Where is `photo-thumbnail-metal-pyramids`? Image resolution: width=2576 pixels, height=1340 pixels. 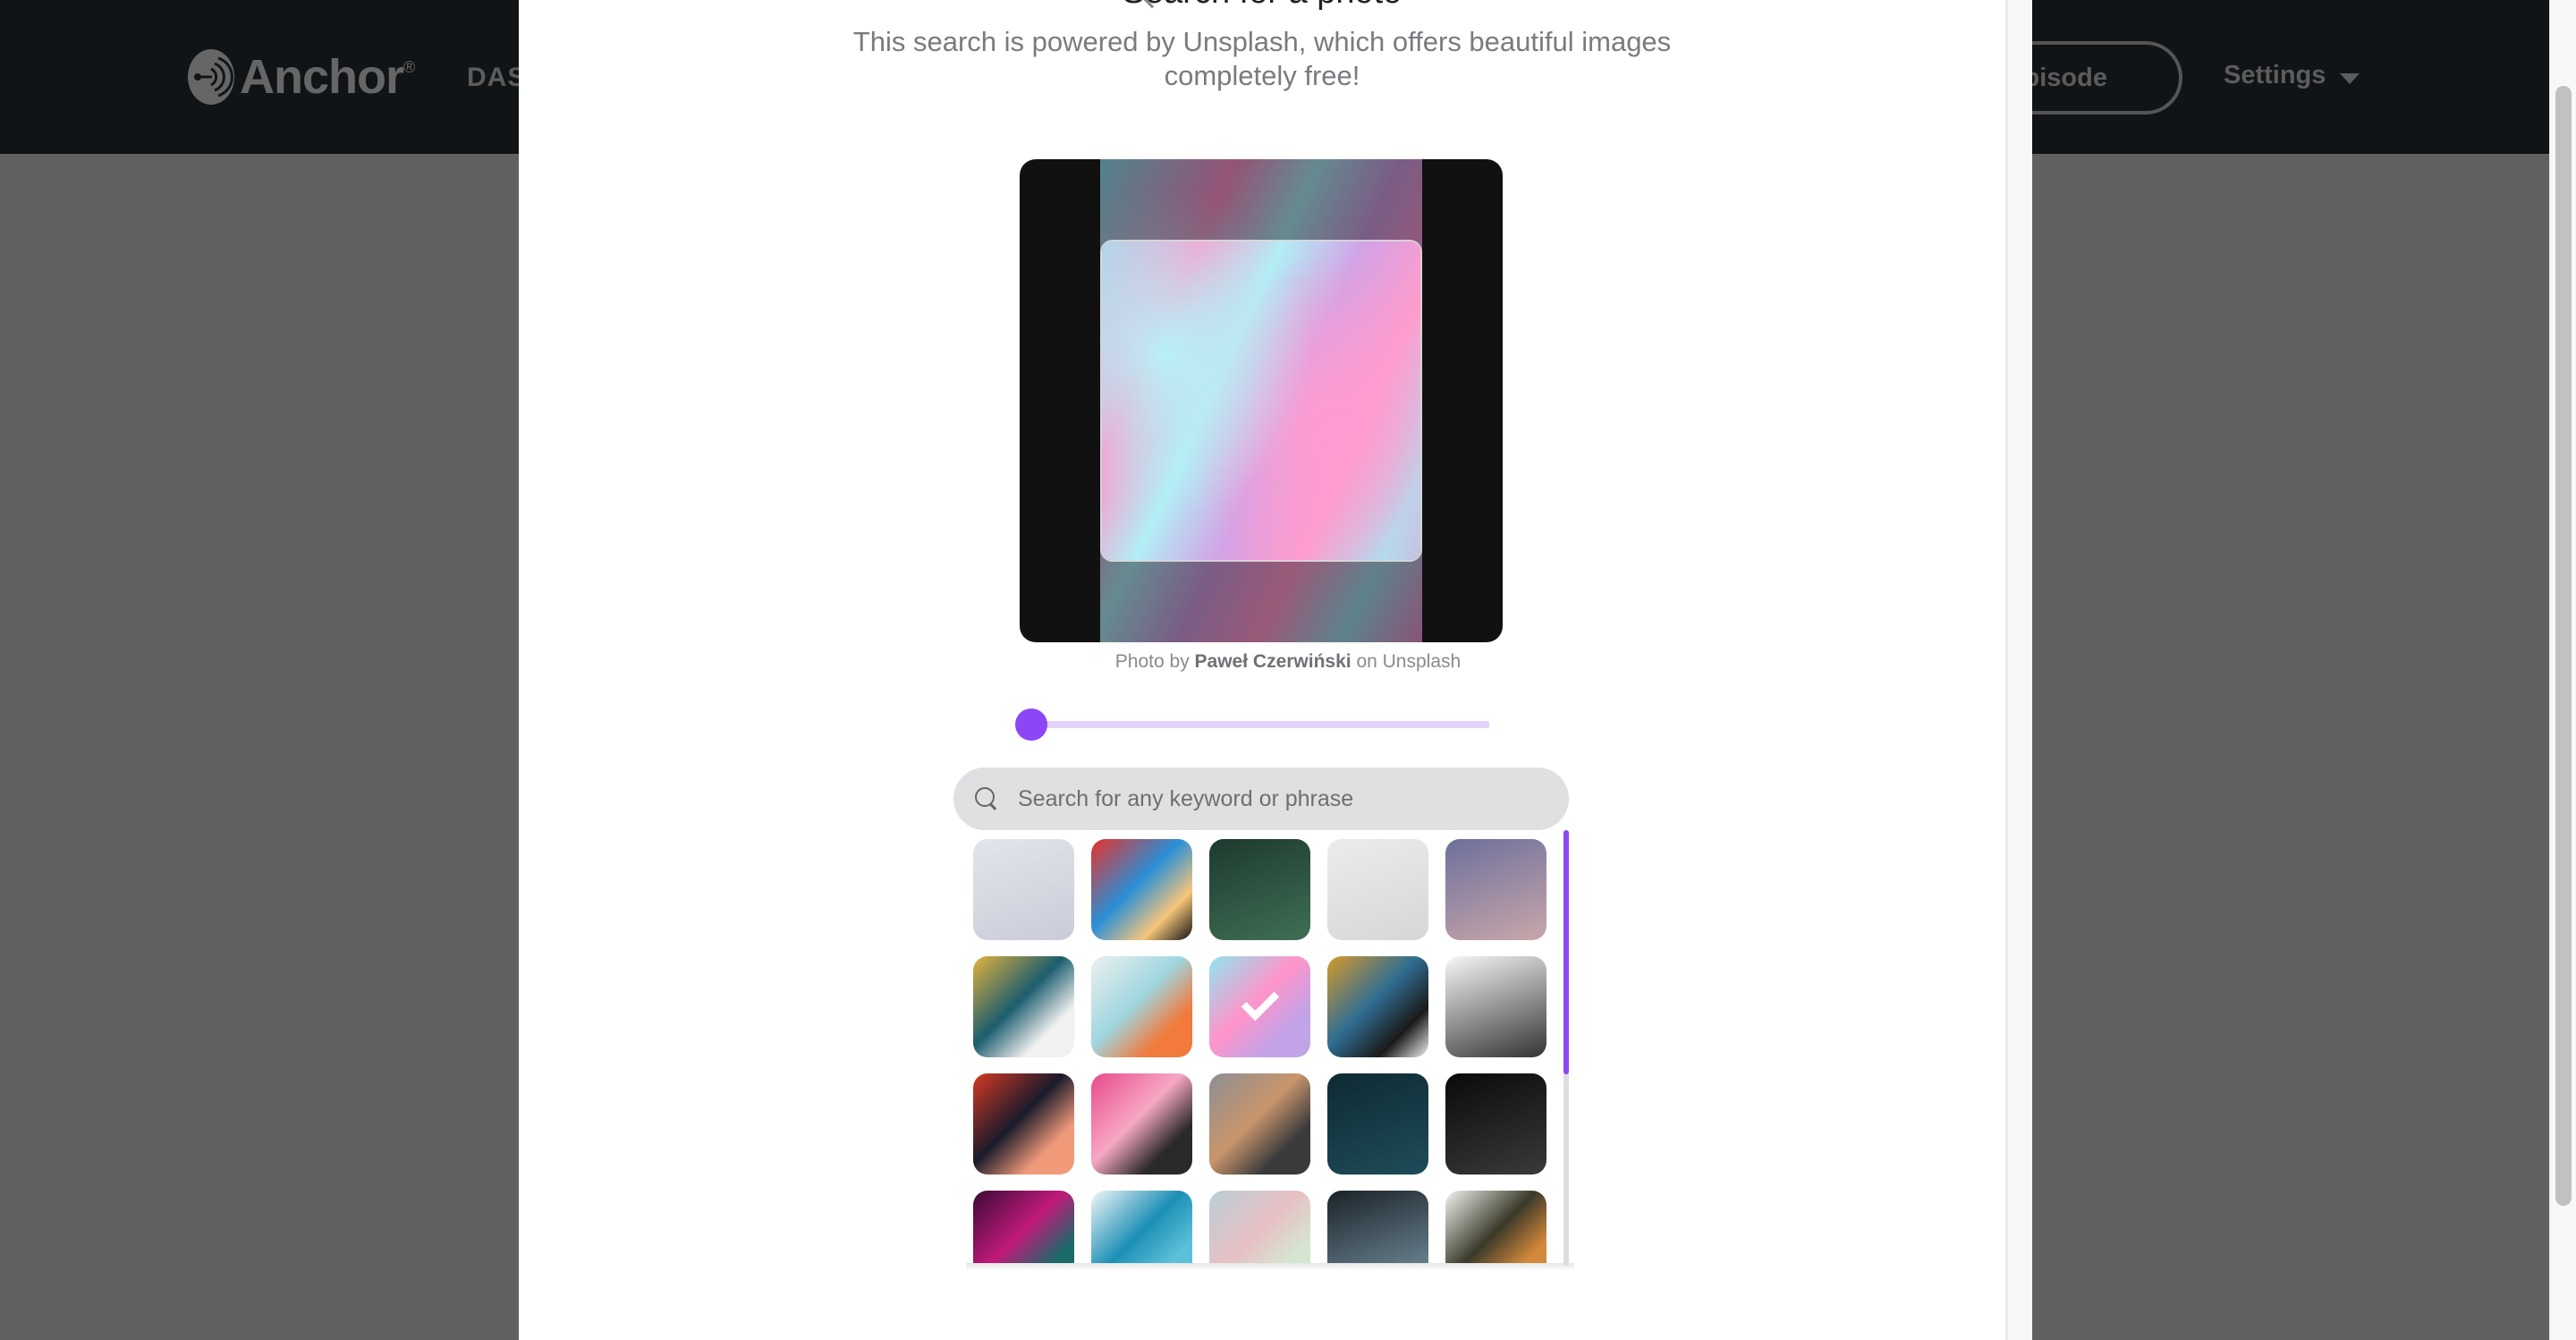 photo-thumbnail-metal-pyramids is located at coordinates (1259, 1124).